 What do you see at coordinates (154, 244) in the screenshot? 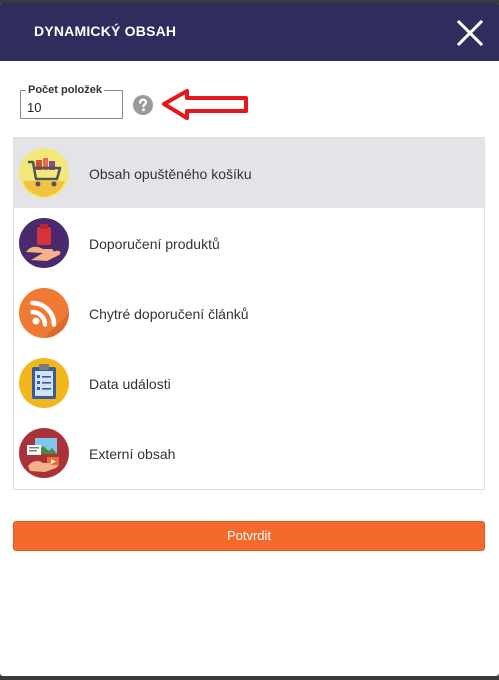
I see `list-item-label: Doporučení produktů` at bounding box center [154, 244].